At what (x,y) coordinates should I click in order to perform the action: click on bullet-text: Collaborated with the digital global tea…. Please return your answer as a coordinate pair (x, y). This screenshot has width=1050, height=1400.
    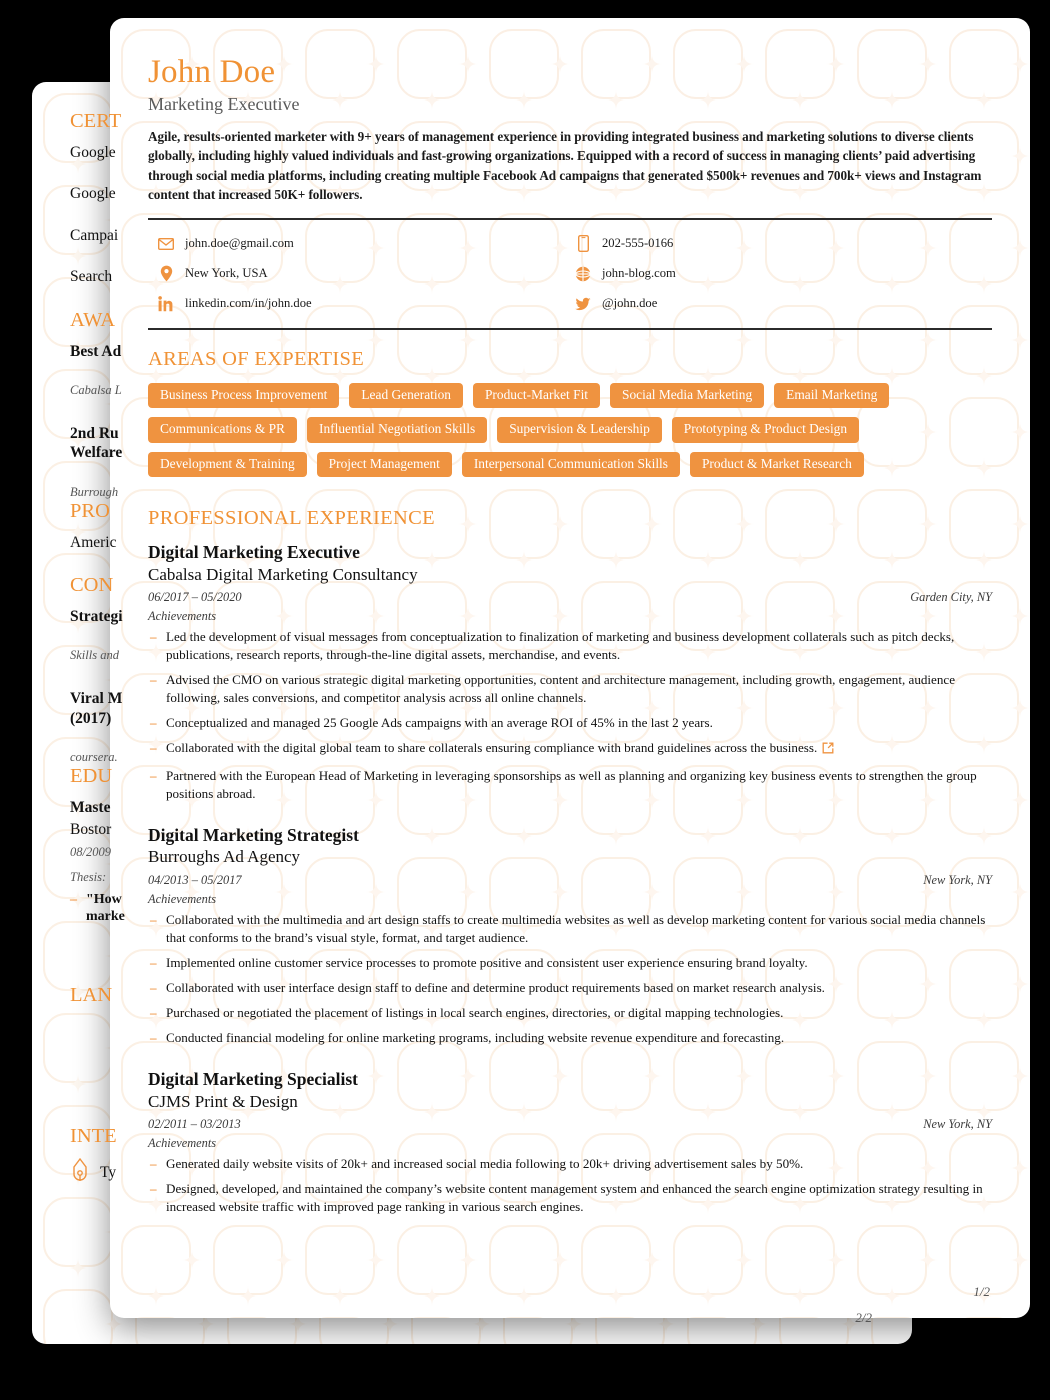
    Looking at the image, I should click on (492, 748).